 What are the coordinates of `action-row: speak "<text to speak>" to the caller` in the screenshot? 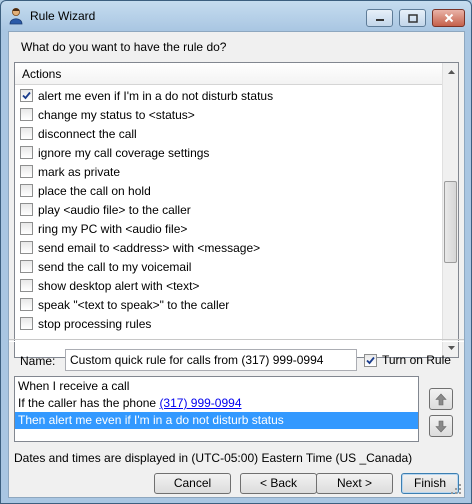 It's located at (229, 304).